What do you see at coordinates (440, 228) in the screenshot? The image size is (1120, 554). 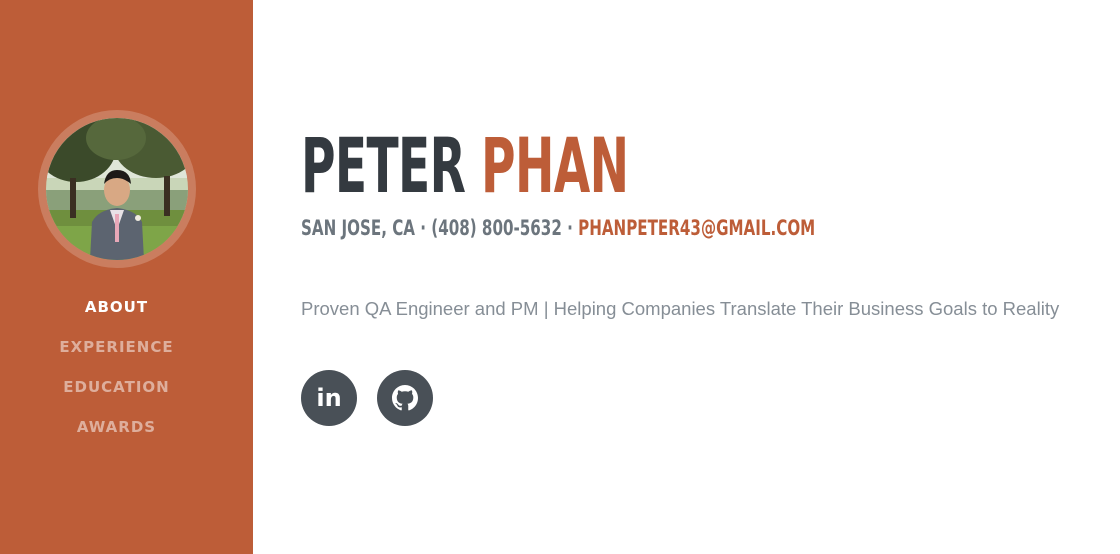 I see `location-phone: SAN JOSE, CA · (408) 800-5632 ·` at bounding box center [440, 228].